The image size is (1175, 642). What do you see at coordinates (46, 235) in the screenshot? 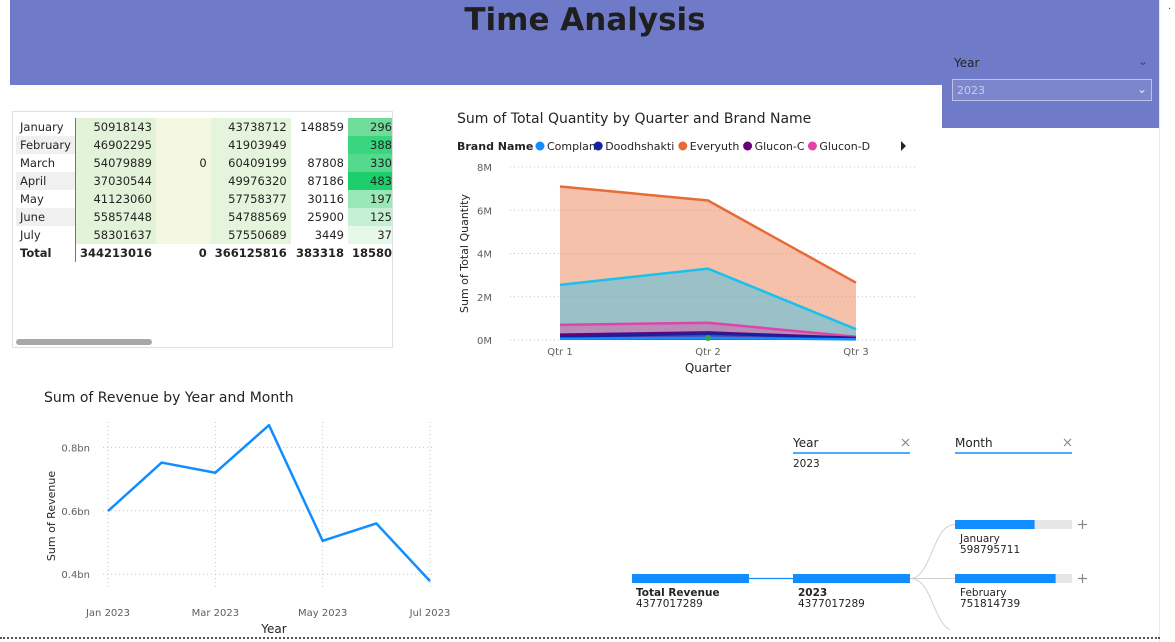
I see `row-header: July` at bounding box center [46, 235].